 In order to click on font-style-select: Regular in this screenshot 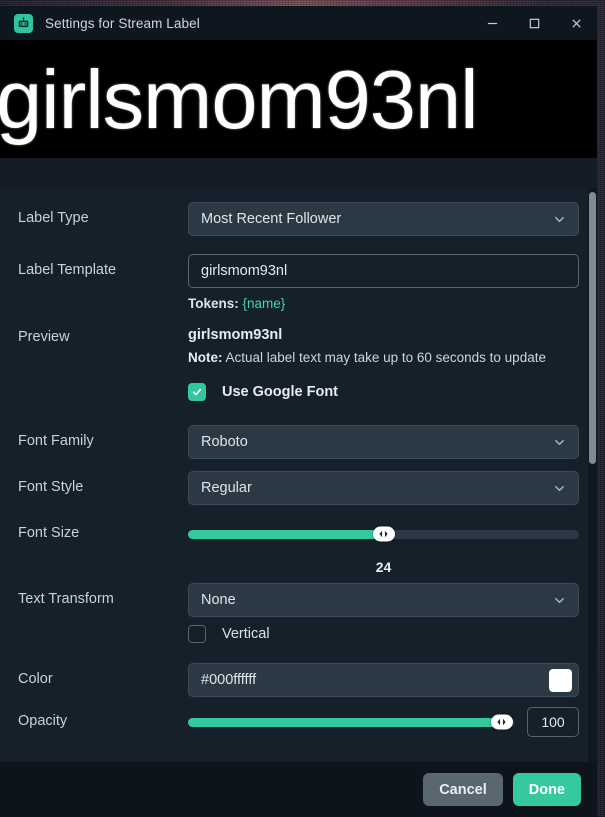, I will do `click(383, 488)`.